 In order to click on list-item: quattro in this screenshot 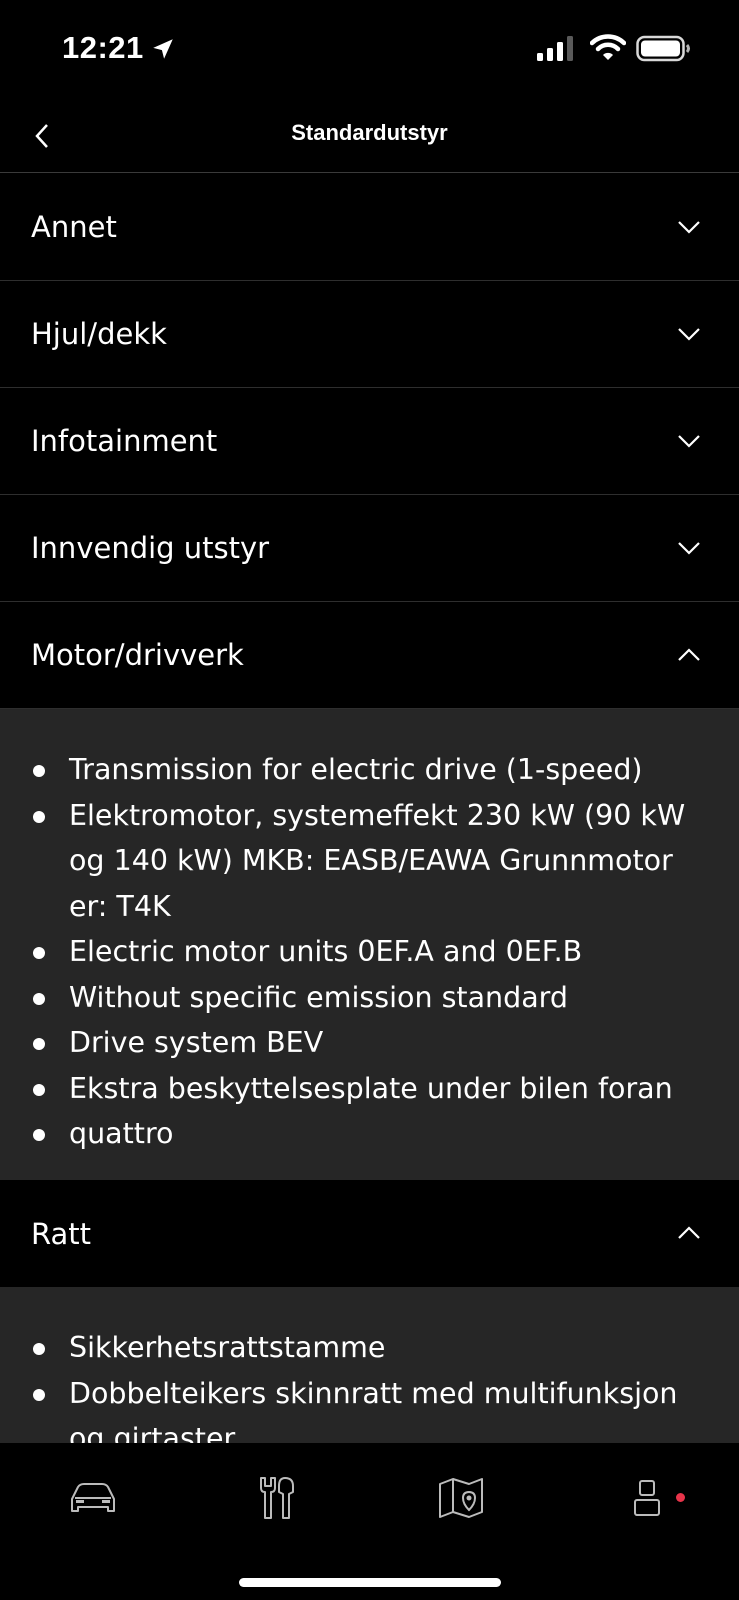, I will do `click(365, 1134)`.